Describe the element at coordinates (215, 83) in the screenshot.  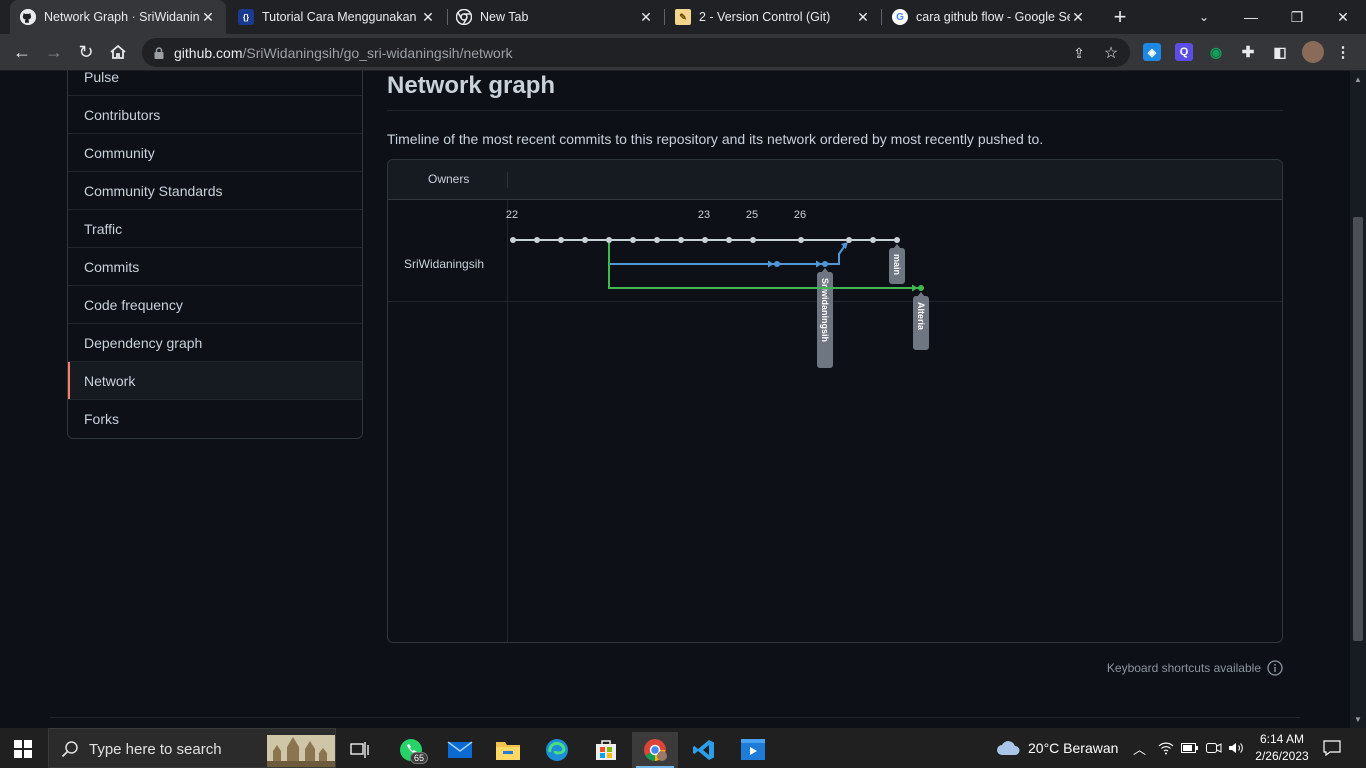
I see `sidebar-item-pulse: Pulse` at that location.